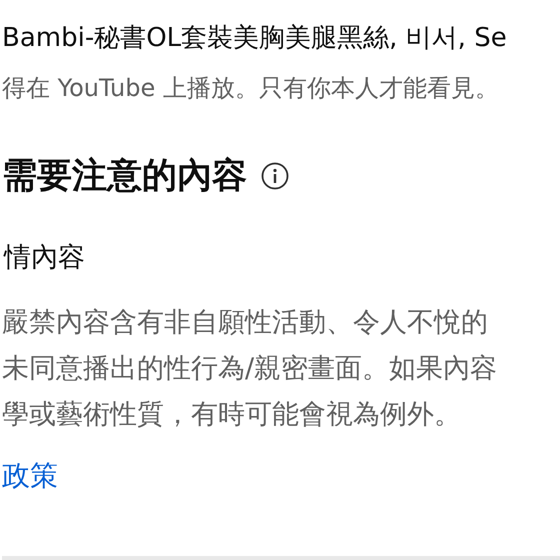 This screenshot has width=560, height=560. What do you see at coordinates (251, 88) in the screenshot?
I see `visibility-note: 得在 YouTube 上播放。只有你本人才能看見。` at bounding box center [251, 88].